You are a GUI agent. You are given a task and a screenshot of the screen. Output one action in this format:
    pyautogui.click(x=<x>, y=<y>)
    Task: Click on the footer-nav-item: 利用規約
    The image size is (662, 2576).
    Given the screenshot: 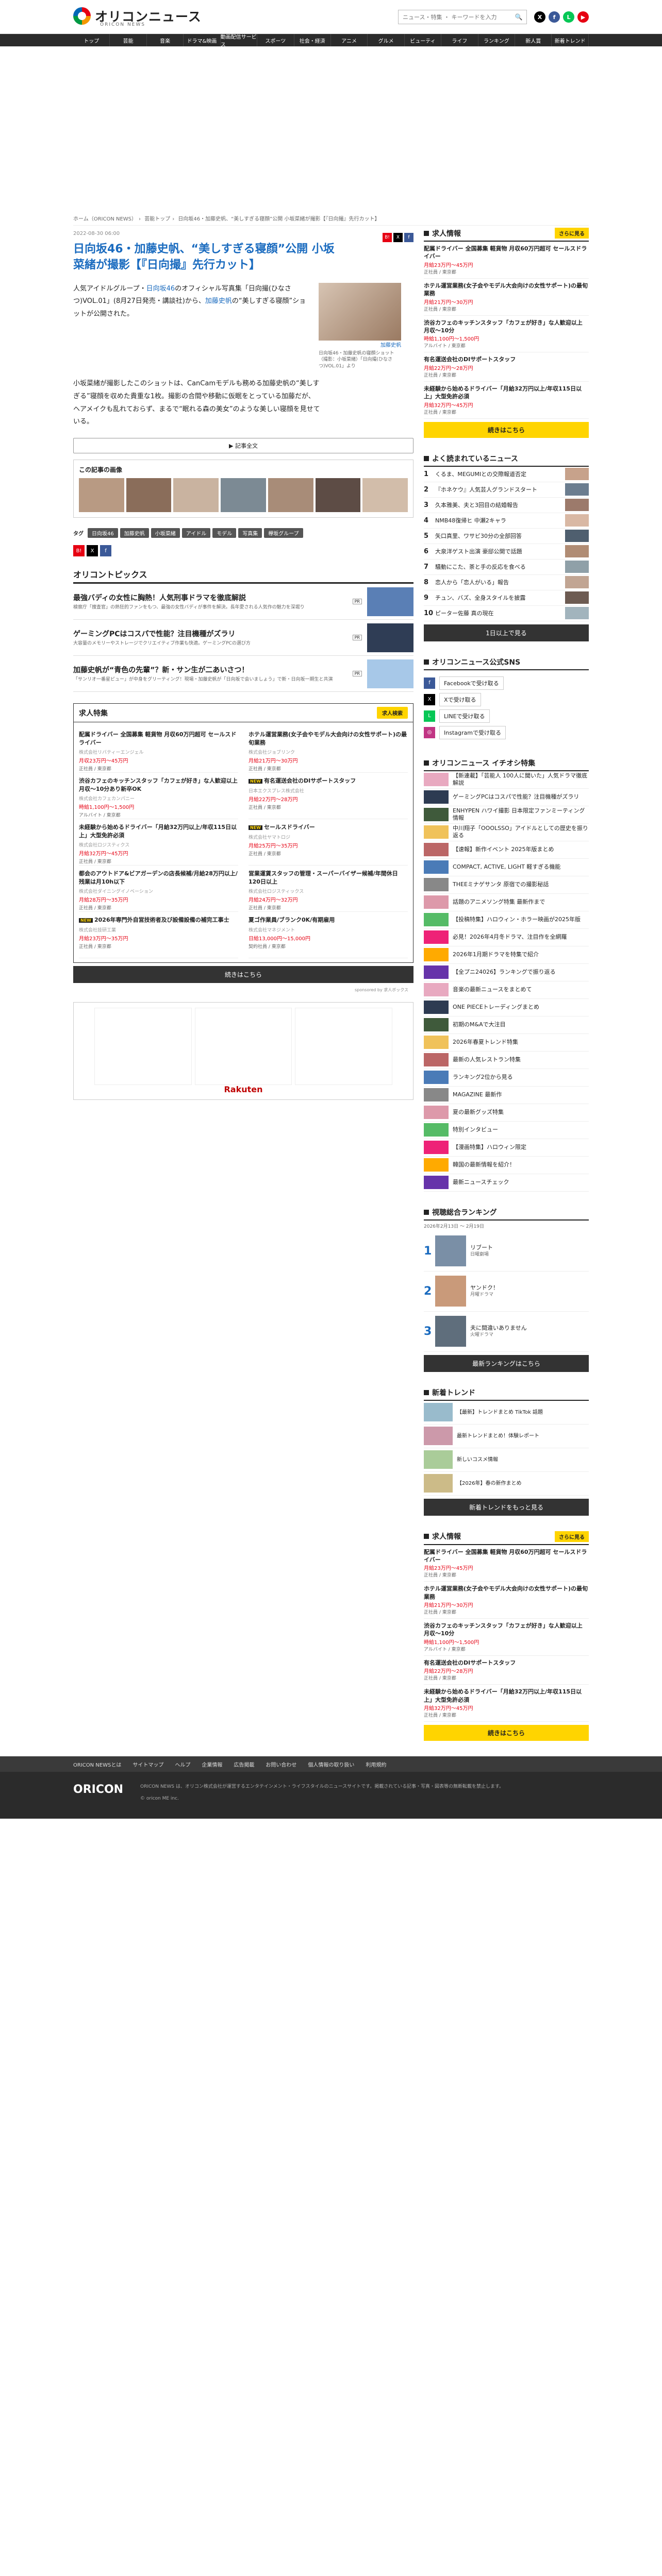 What is the action you would take?
    pyautogui.click(x=376, y=1764)
    